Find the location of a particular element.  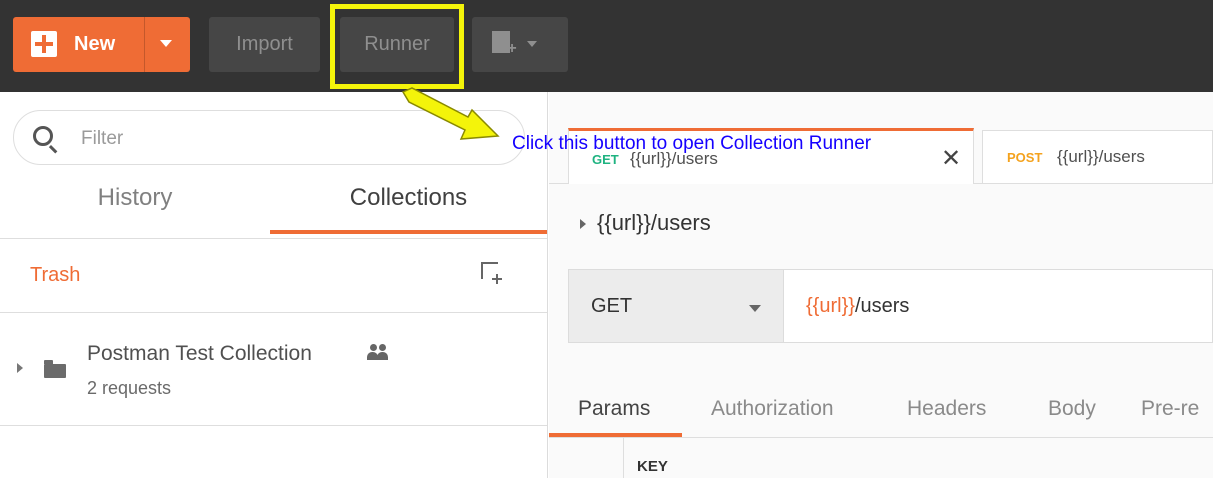

active-tab-indicator is located at coordinates (408, 232).